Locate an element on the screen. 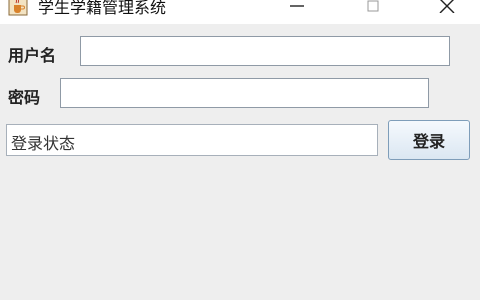 The height and width of the screenshot is (300, 480). password-input is located at coordinates (244, 93).